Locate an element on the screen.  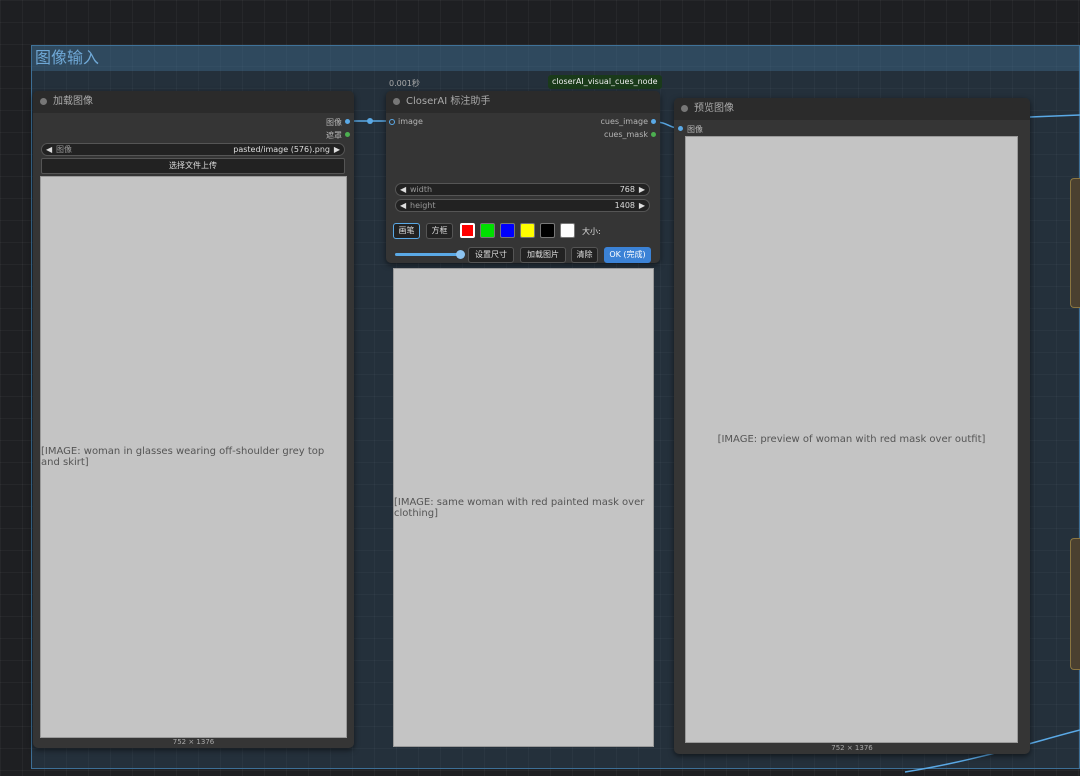
color-swatch-red is located at coordinates (467, 230).